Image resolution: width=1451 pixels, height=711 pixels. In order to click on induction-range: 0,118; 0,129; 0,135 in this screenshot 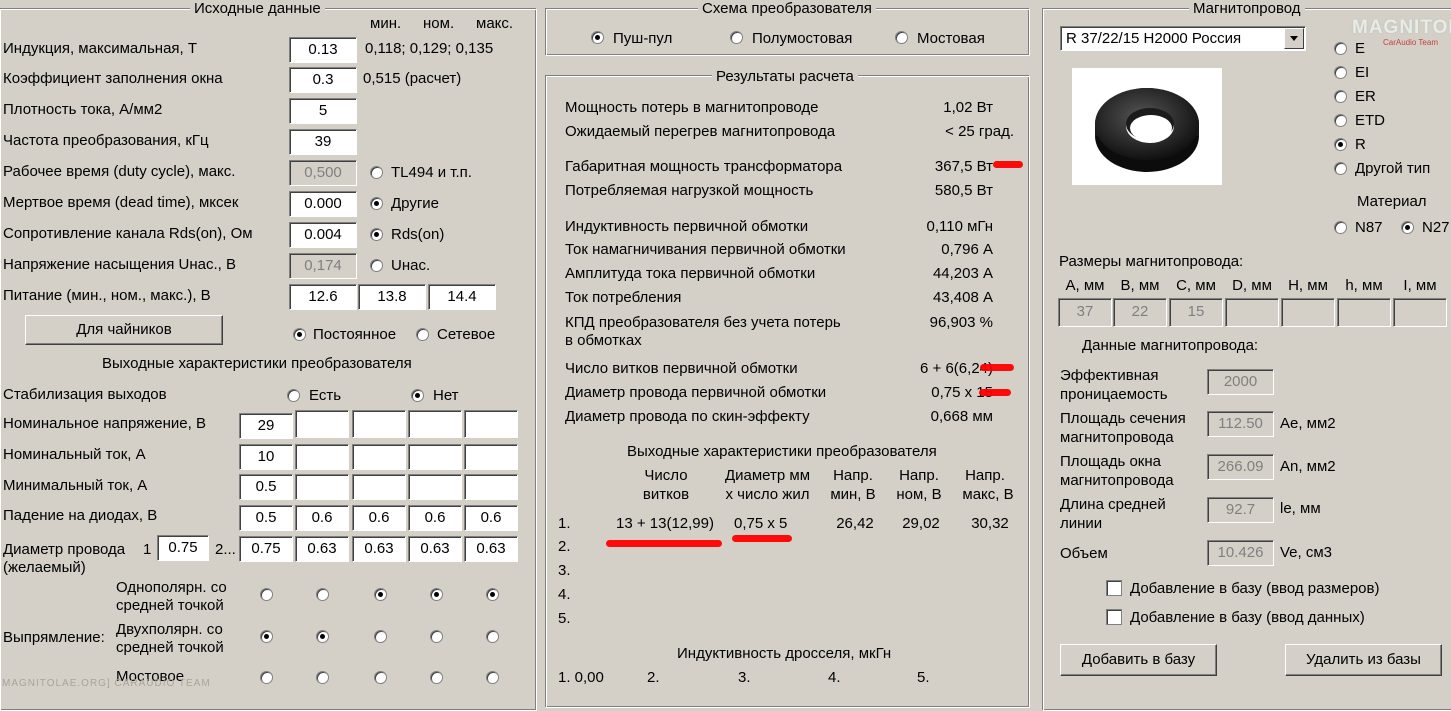, I will do `click(429, 48)`.